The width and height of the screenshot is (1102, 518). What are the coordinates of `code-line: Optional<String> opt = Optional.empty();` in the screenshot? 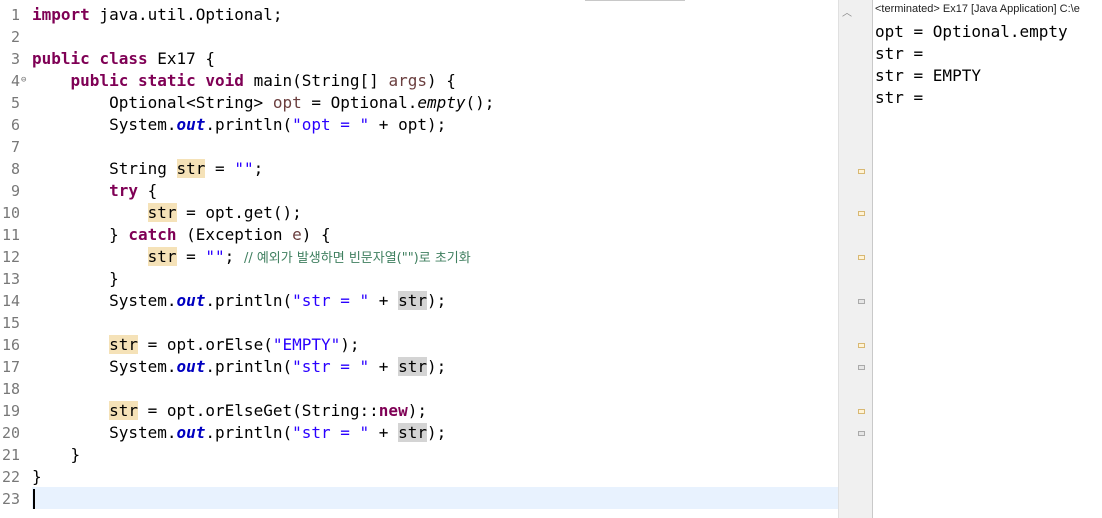 It's located at (263, 103).